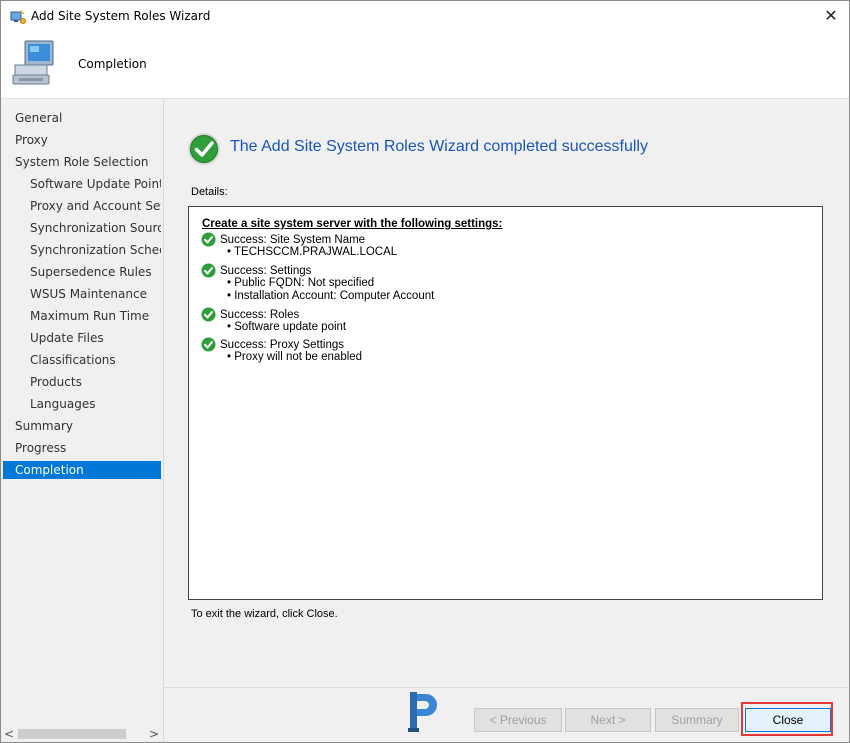  What do you see at coordinates (301, 283) in the screenshot?
I see `result-detail: • Public FQDN: Not specified` at bounding box center [301, 283].